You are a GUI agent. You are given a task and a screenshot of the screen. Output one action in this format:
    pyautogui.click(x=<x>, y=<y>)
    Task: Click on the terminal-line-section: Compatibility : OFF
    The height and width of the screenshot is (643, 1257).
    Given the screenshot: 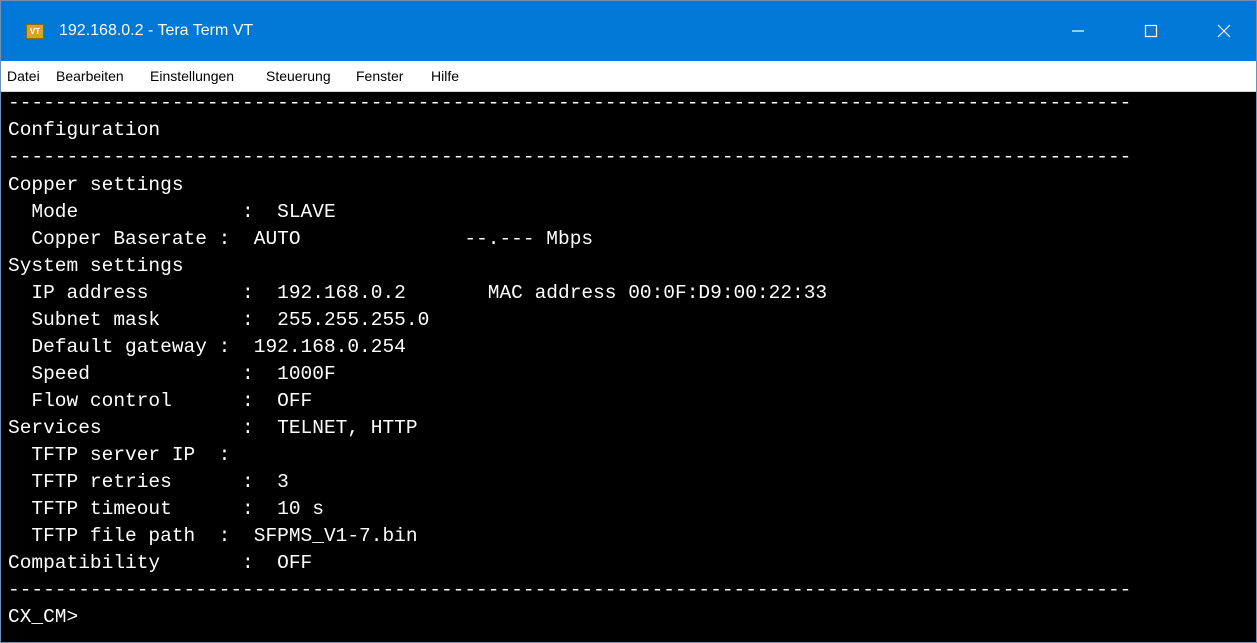 What is the action you would take?
    pyautogui.click(x=160, y=563)
    